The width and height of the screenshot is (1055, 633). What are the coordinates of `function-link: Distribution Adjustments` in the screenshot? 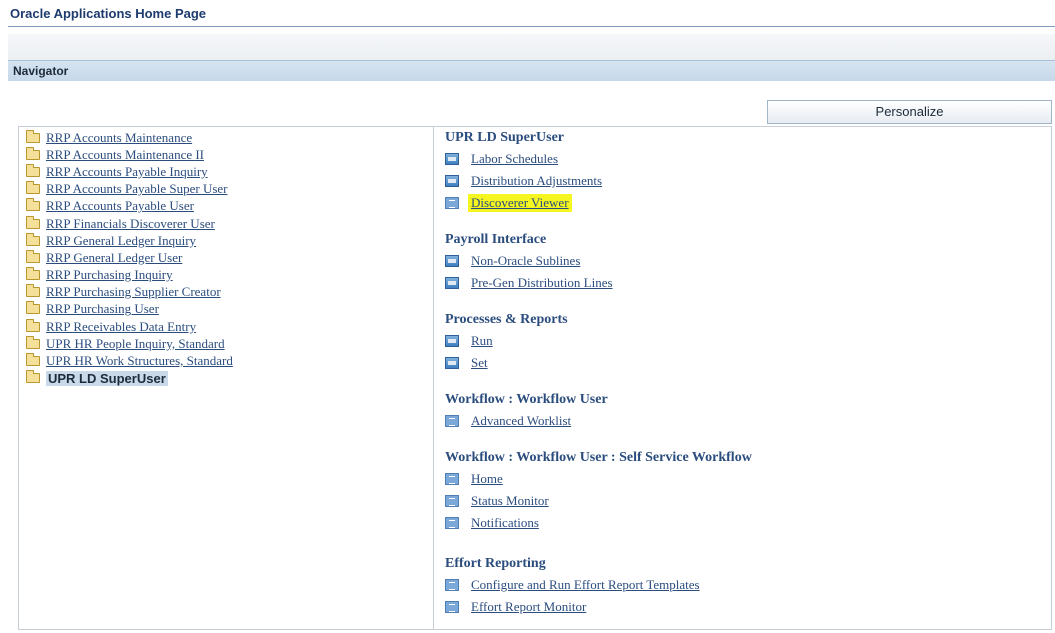 It's located at (536, 181).